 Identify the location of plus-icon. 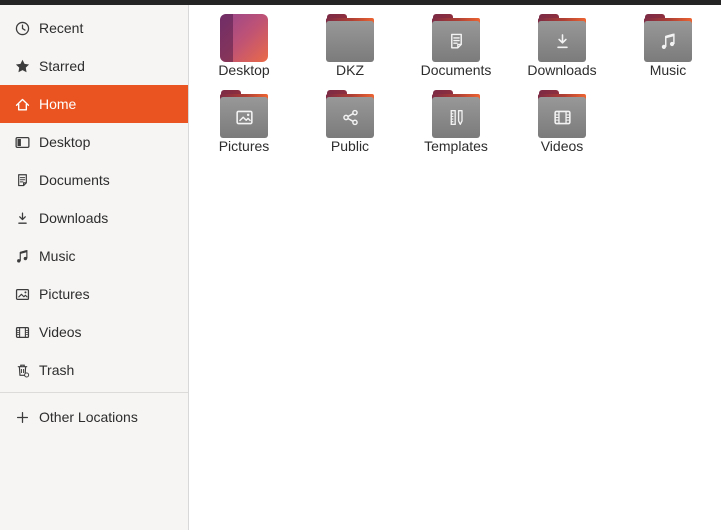
(22, 417).